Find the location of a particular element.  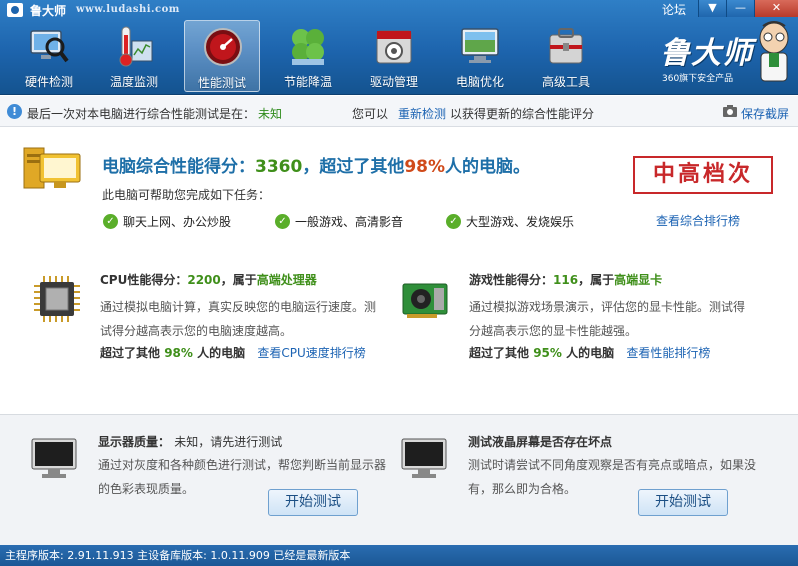

toolbox-icon is located at coordinates (566, 46).